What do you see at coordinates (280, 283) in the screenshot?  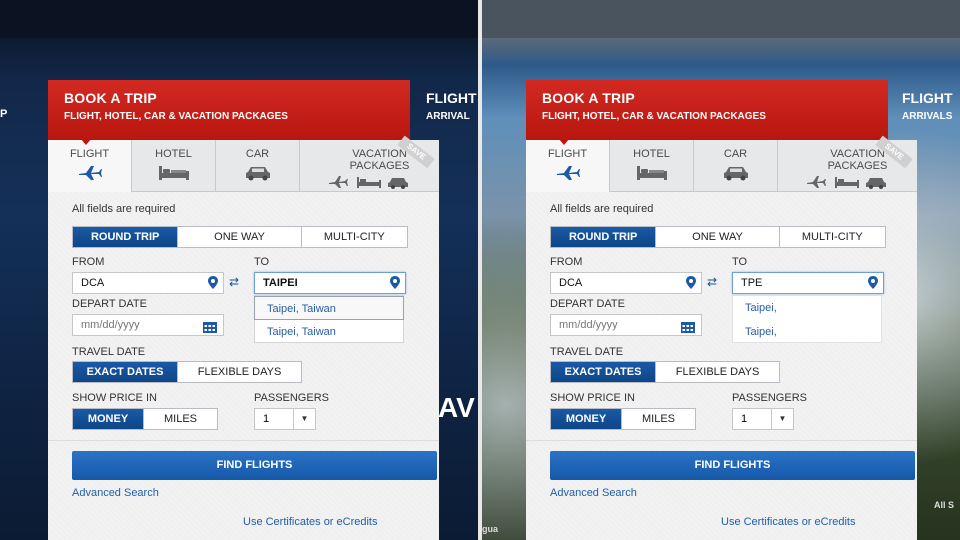 I see `to-value: TAIPEI` at bounding box center [280, 283].